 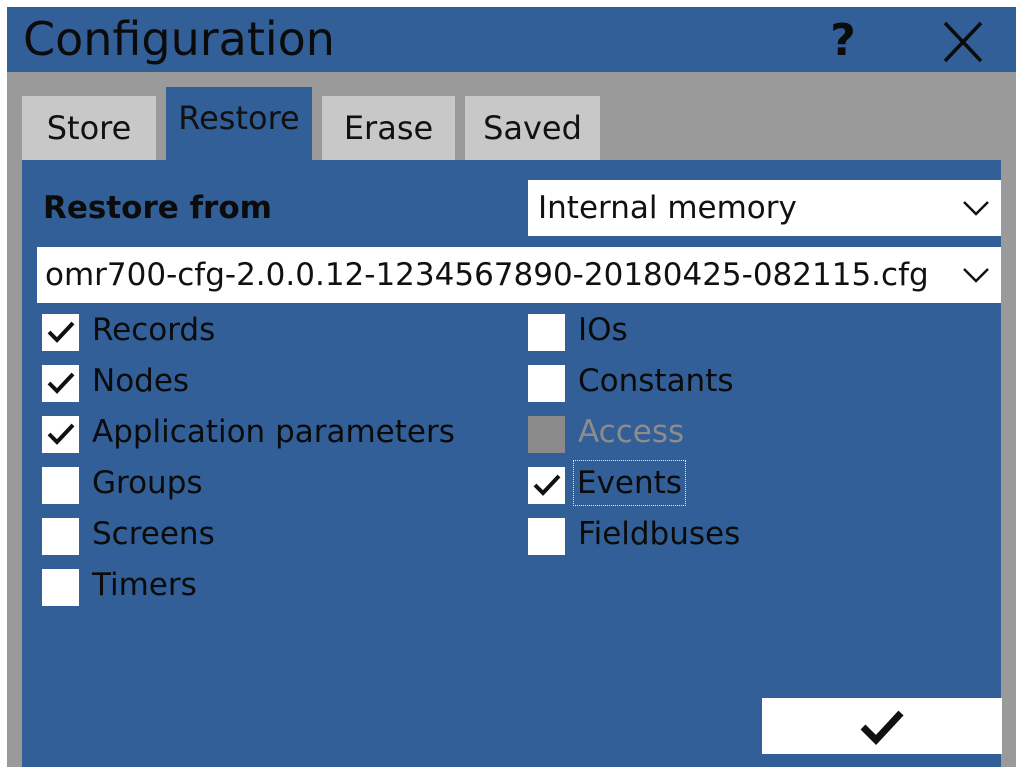 I want to click on restore-source-select: Internal memory, so click(x=764, y=208).